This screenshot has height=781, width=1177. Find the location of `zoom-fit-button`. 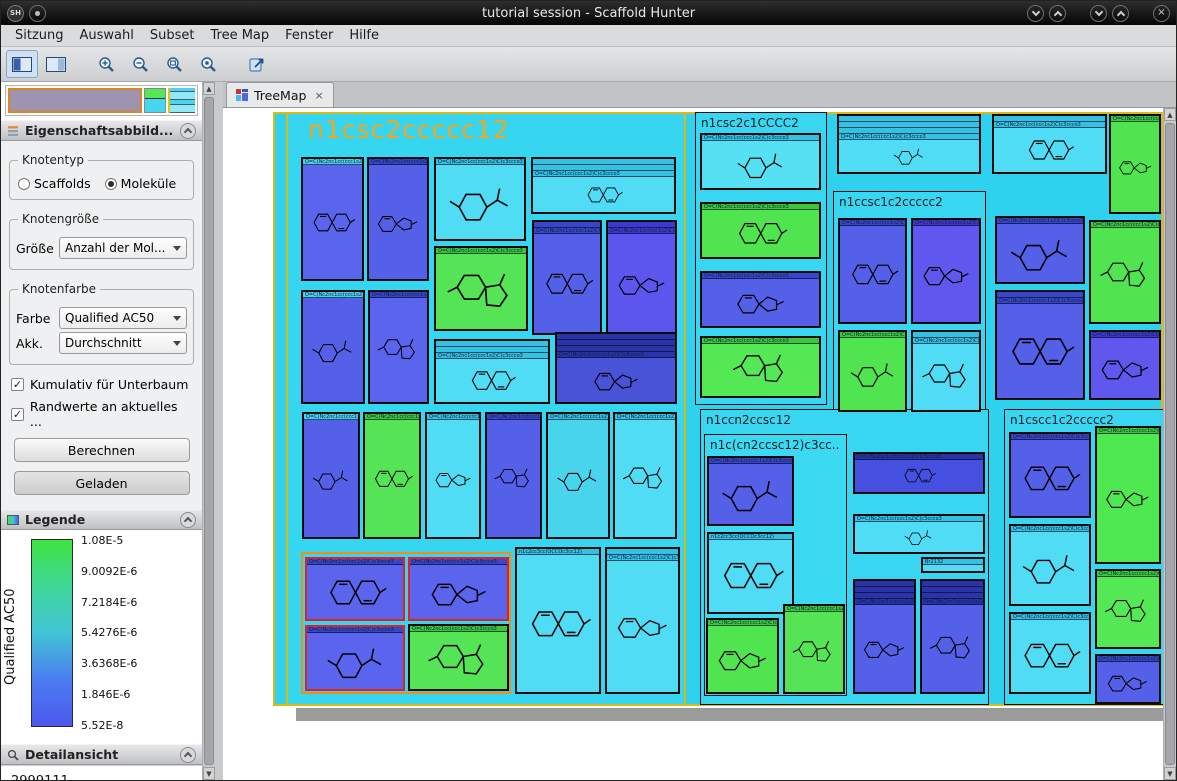

zoom-fit-button is located at coordinates (174, 64).